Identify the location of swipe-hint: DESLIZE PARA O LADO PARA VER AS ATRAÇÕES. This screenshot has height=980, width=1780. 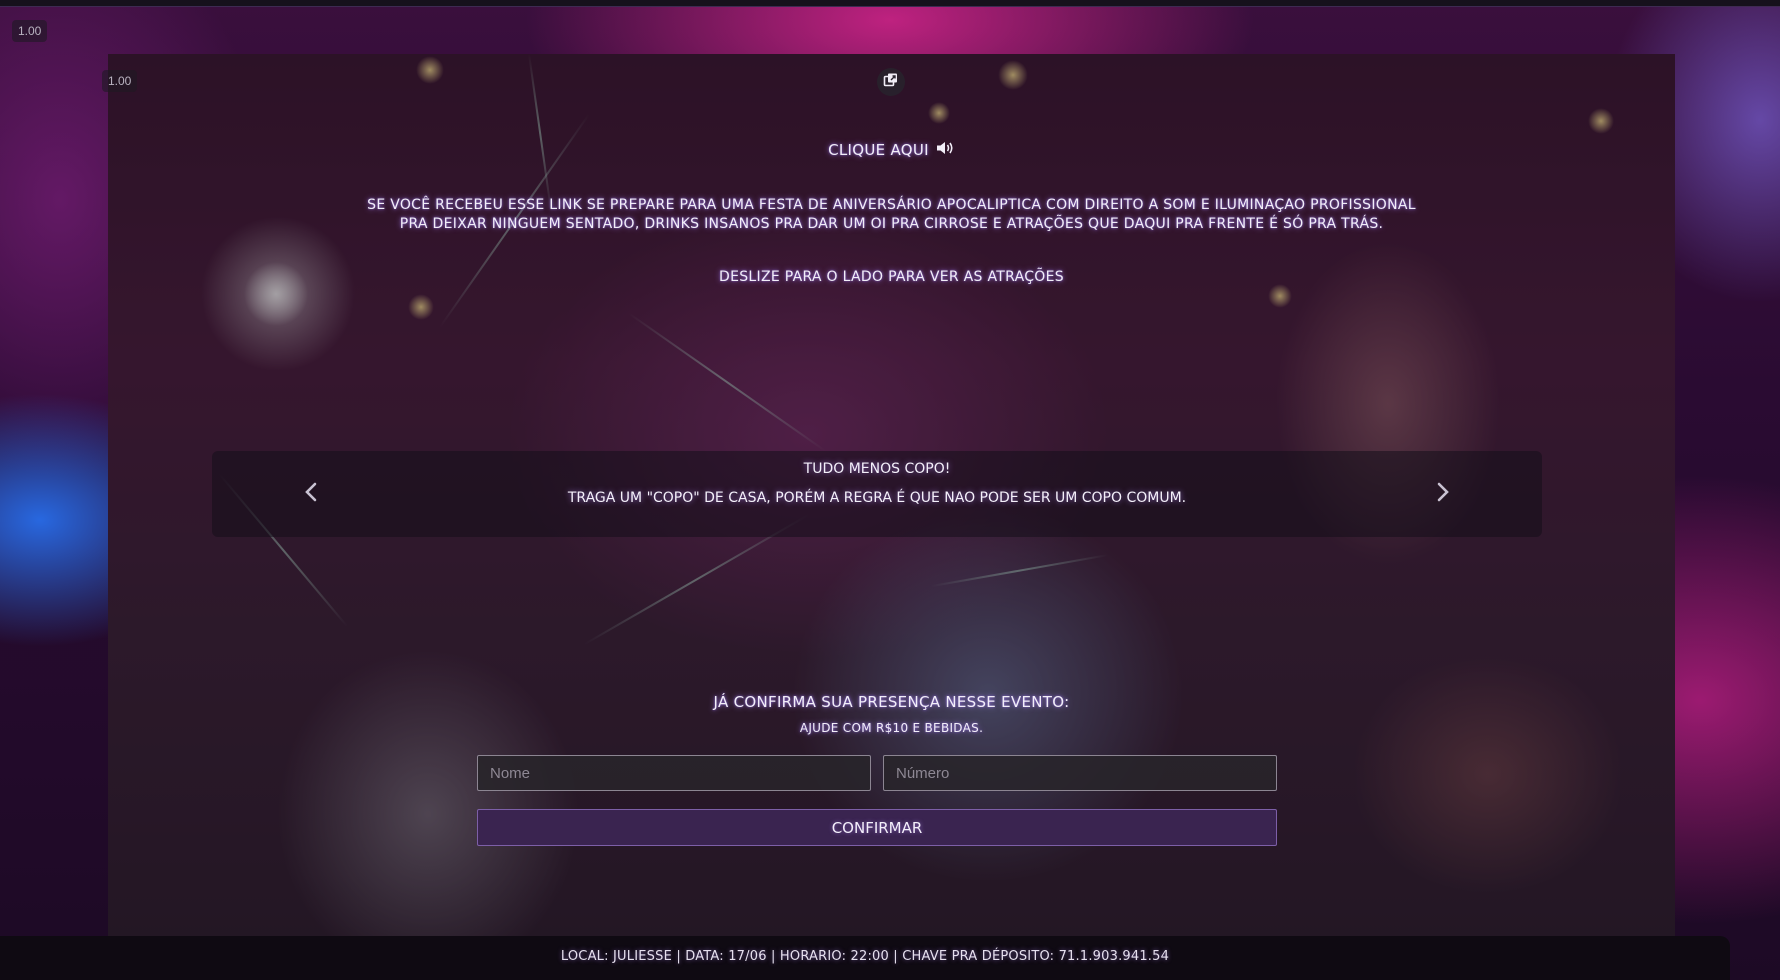
(891, 277).